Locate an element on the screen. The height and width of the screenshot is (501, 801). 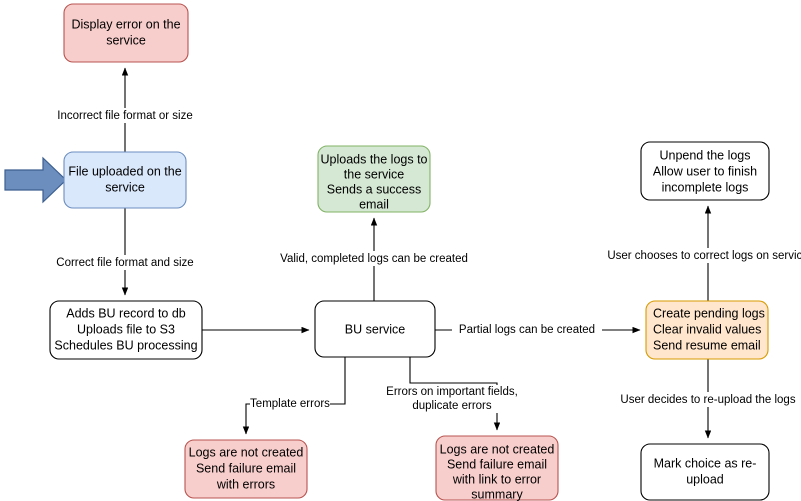
node-mark-choice-line-1: Mark choice as re- is located at coordinates (705, 463).